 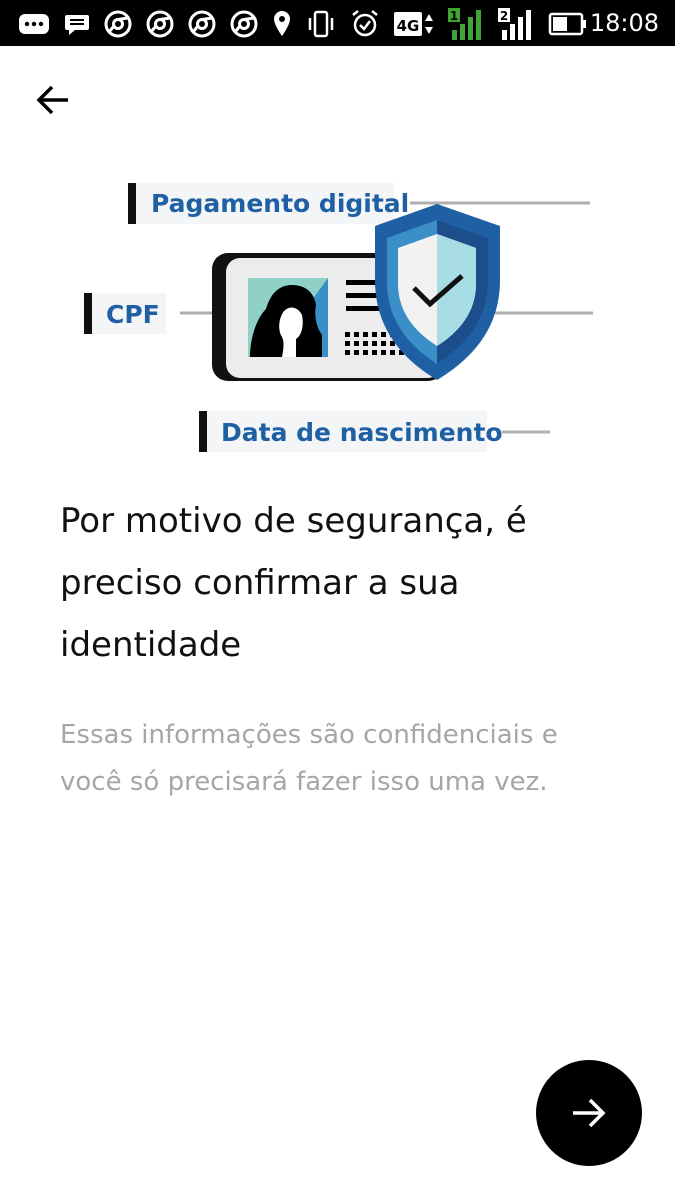 I want to click on alarm-icon, so click(x=365, y=23).